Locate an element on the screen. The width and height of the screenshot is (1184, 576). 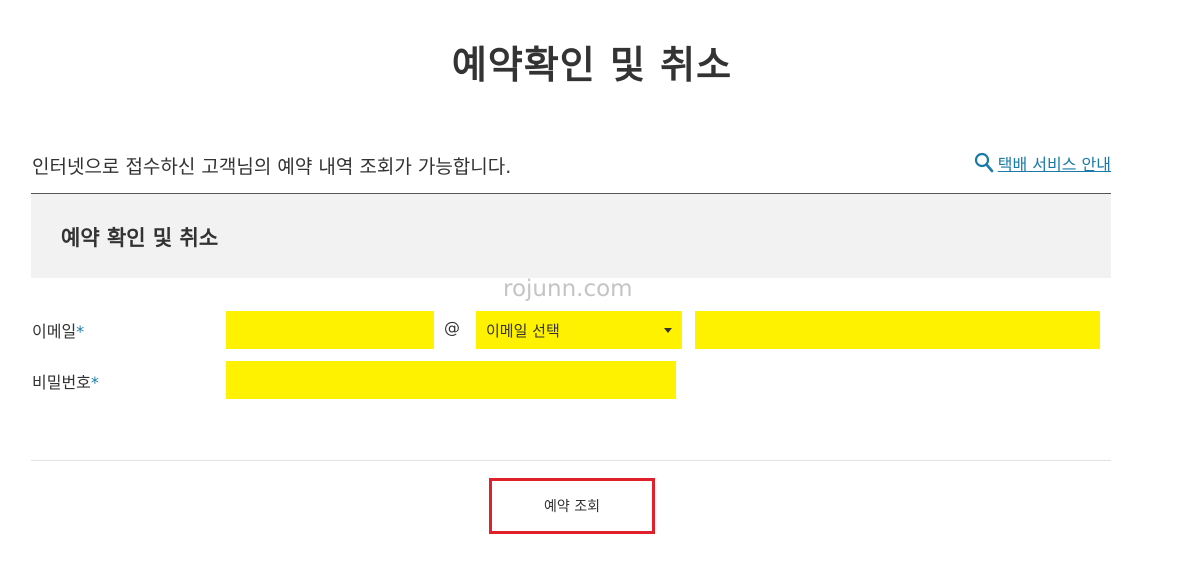
page-title: 예약확인 및 취소 is located at coordinates (592, 65).